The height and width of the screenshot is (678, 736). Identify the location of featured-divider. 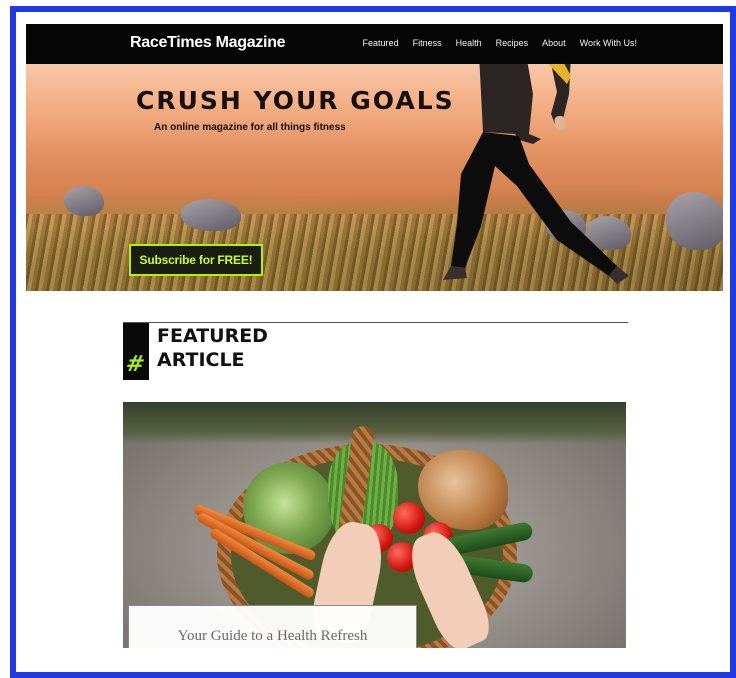
(375, 322).